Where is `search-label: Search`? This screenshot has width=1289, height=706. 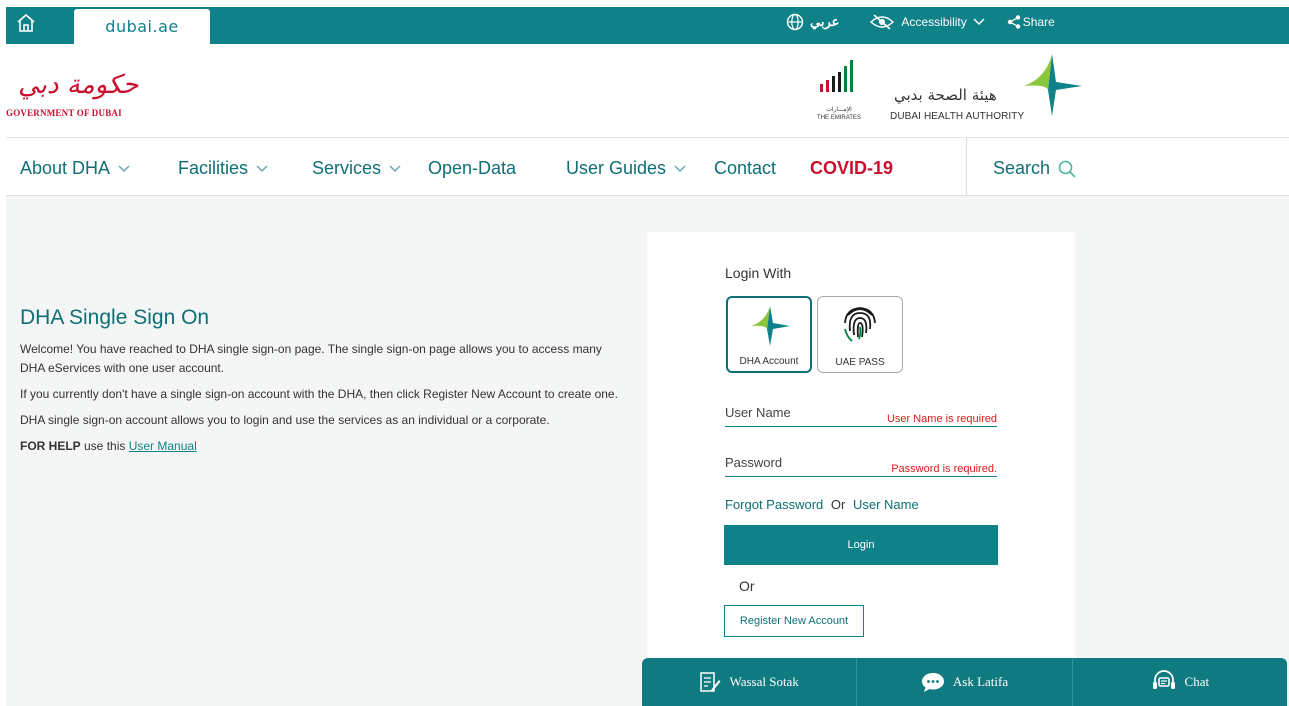
search-label: Search is located at coordinates (1022, 168).